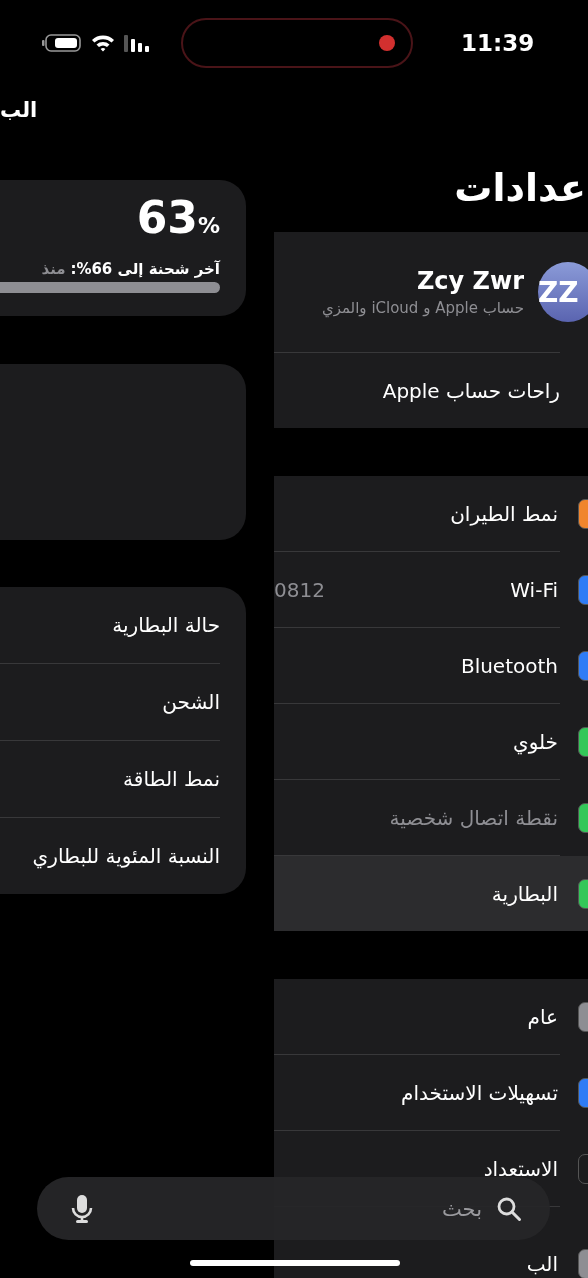 The width and height of the screenshot is (588, 1278). What do you see at coordinates (535, 741) in the screenshot?
I see `settings-item: خلوي` at bounding box center [535, 741].